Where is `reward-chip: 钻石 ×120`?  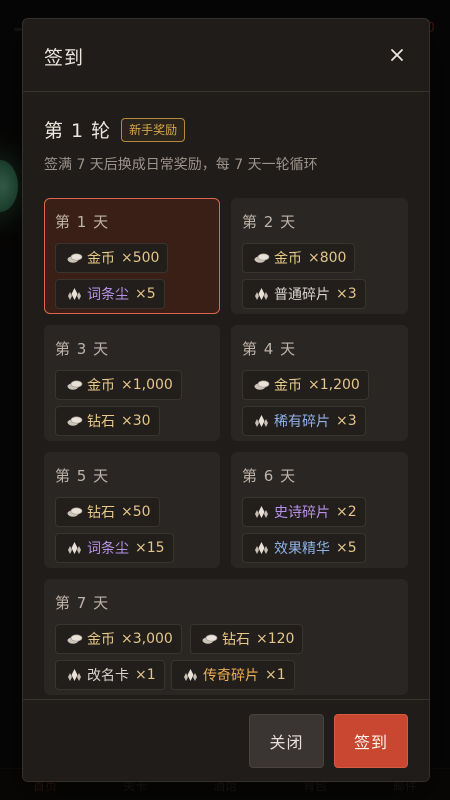
reward-chip: 钻石 ×120 is located at coordinates (247, 639).